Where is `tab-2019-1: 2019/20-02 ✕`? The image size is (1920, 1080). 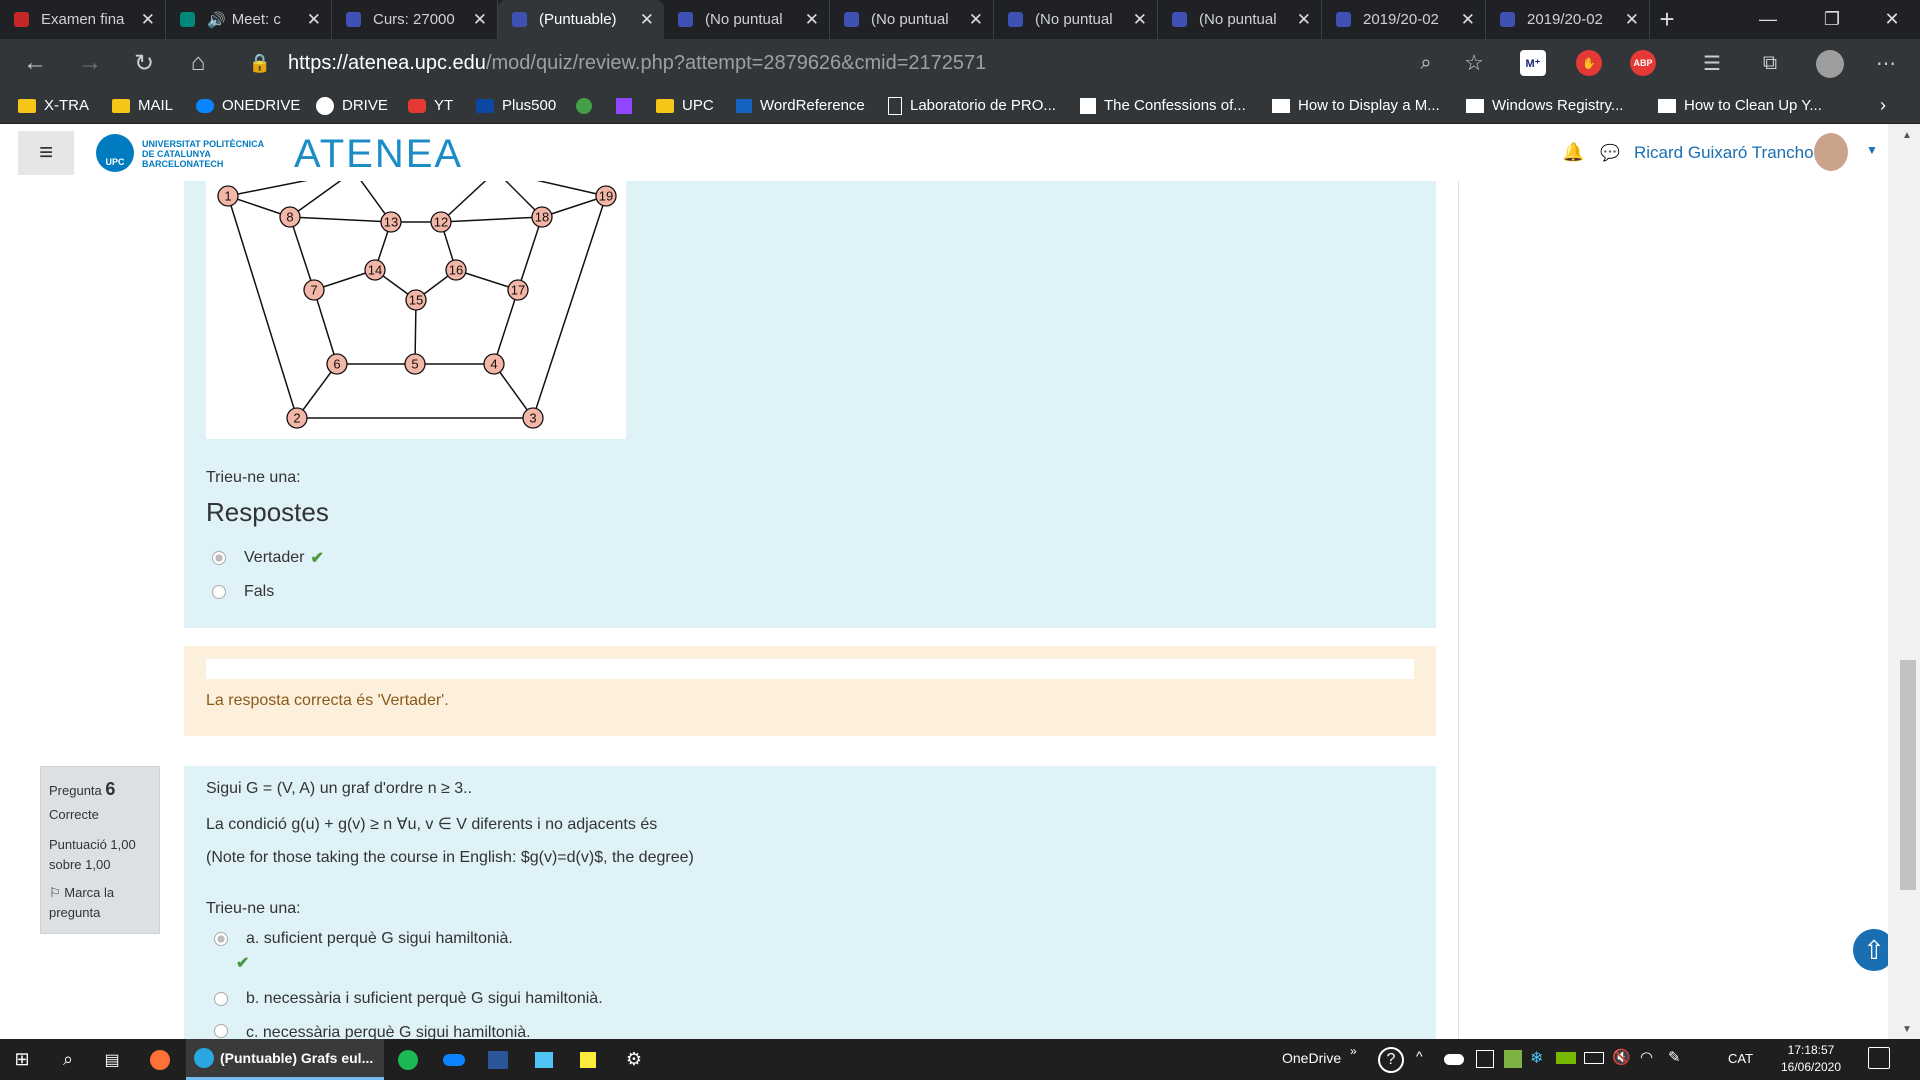 tab-2019-1: 2019/20-02 ✕ is located at coordinates (1404, 19).